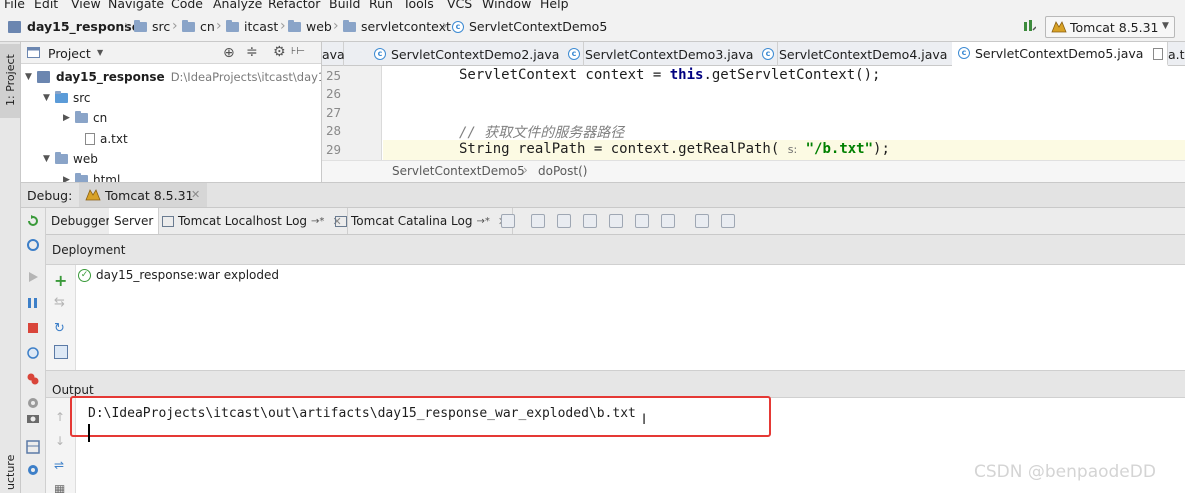 The height and width of the screenshot is (493, 1185). I want to click on tree-item-a-txt: a.txt, so click(106, 139).